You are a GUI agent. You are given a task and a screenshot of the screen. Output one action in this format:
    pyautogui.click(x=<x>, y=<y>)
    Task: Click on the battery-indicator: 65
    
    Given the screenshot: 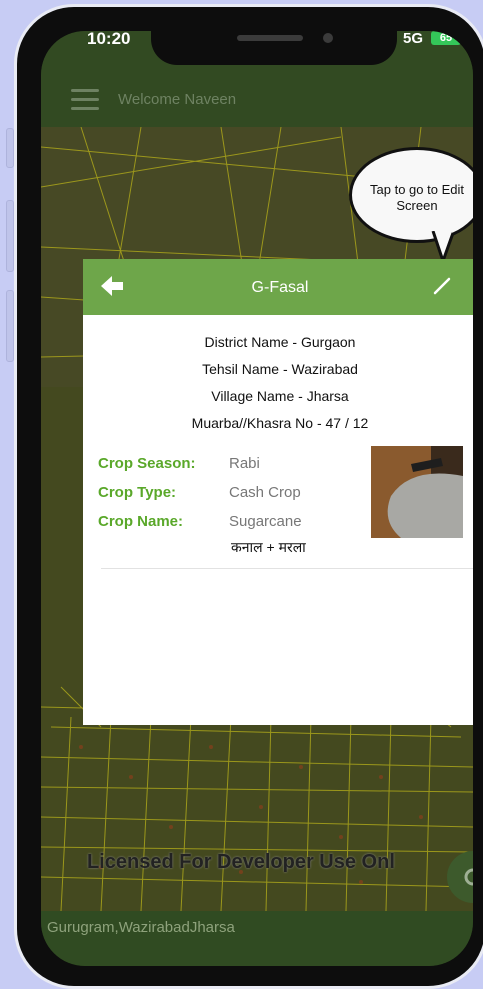 What is the action you would take?
    pyautogui.click(x=446, y=38)
    